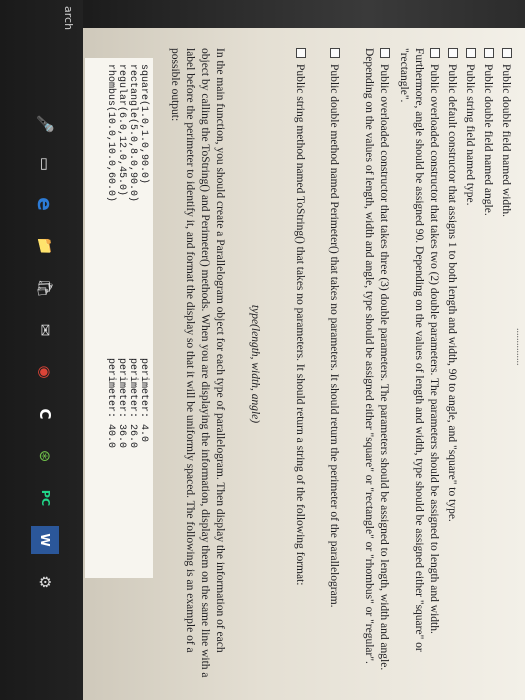 The image size is (525, 700). Describe the element at coordinates (45, 288) in the screenshot. I see `store-icon: 🛍` at that location.